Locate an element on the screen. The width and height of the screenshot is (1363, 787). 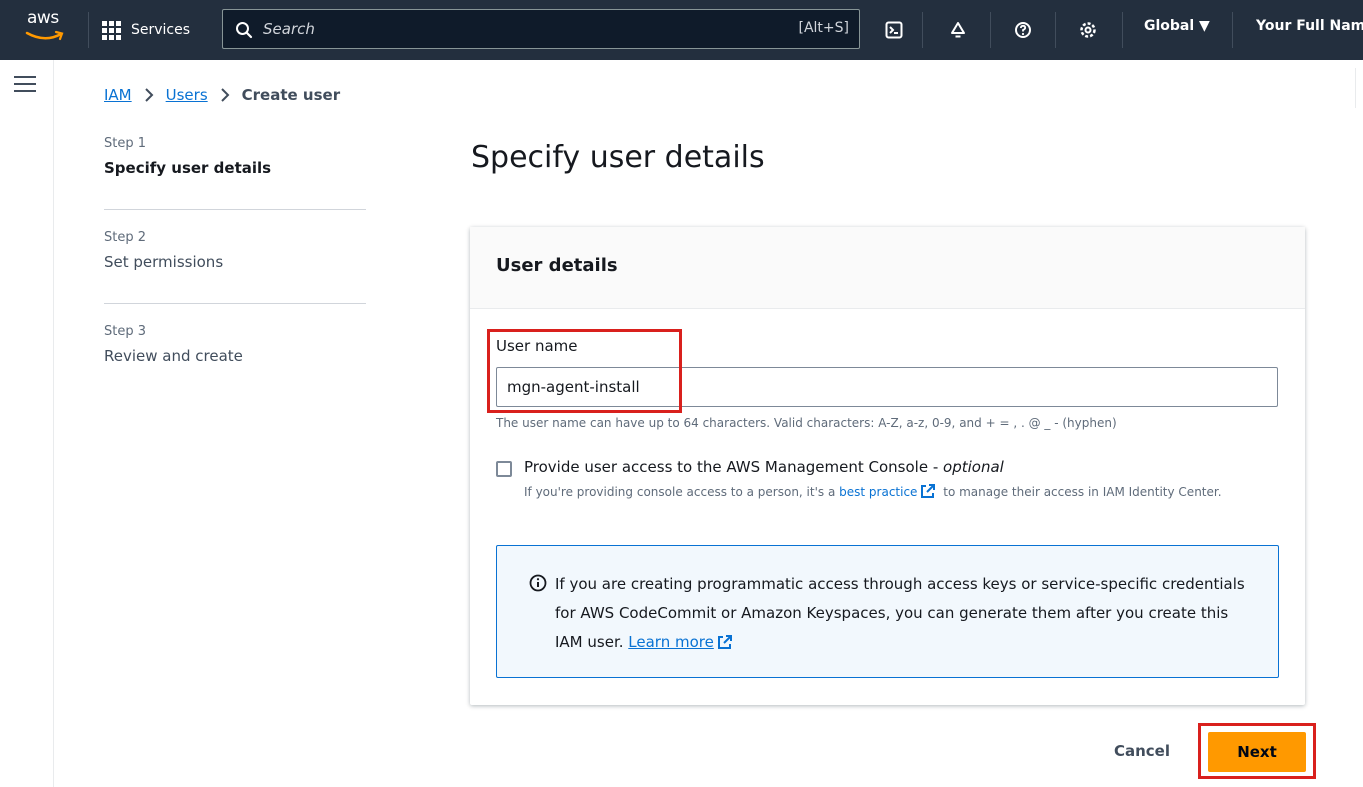
cancel-button: Cancel is located at coordinates (1142, 751).